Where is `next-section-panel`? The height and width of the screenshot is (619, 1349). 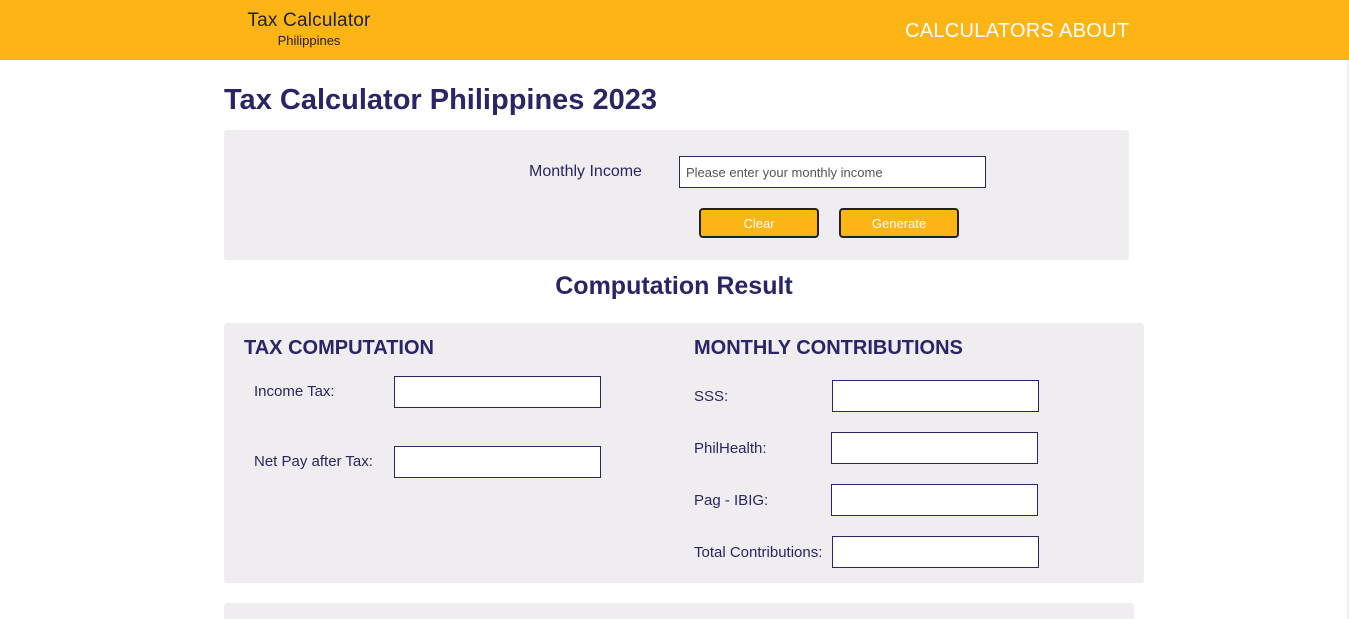
next-section-panel is located at coordinates (679, 611).